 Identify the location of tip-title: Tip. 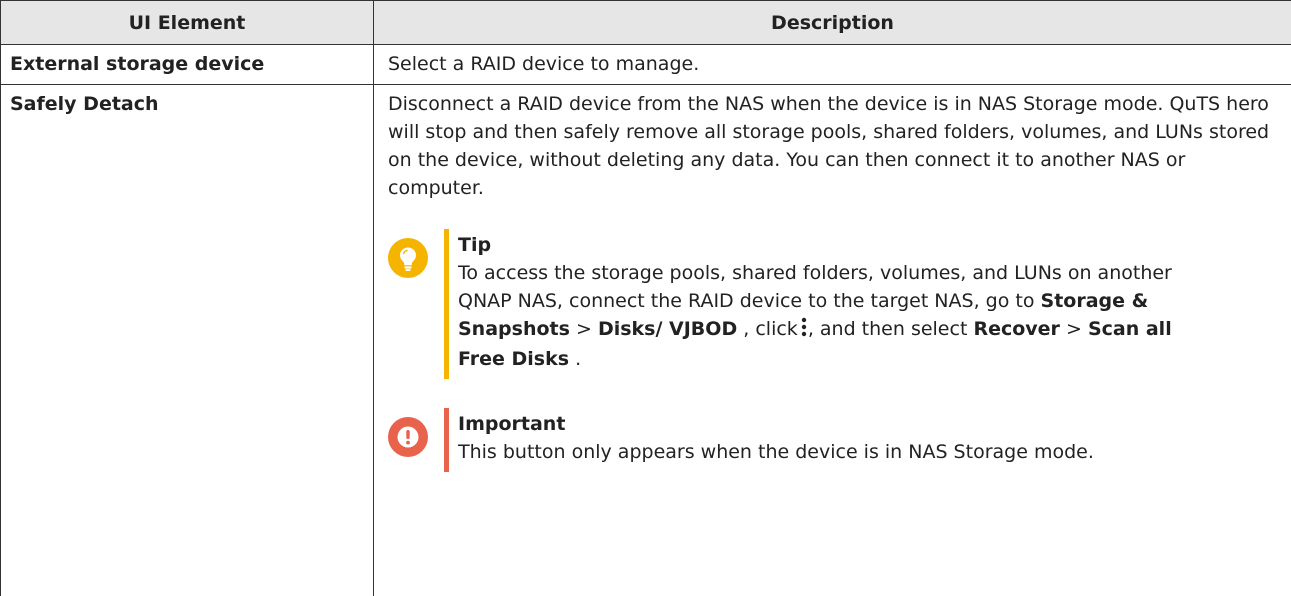
(475, 245).